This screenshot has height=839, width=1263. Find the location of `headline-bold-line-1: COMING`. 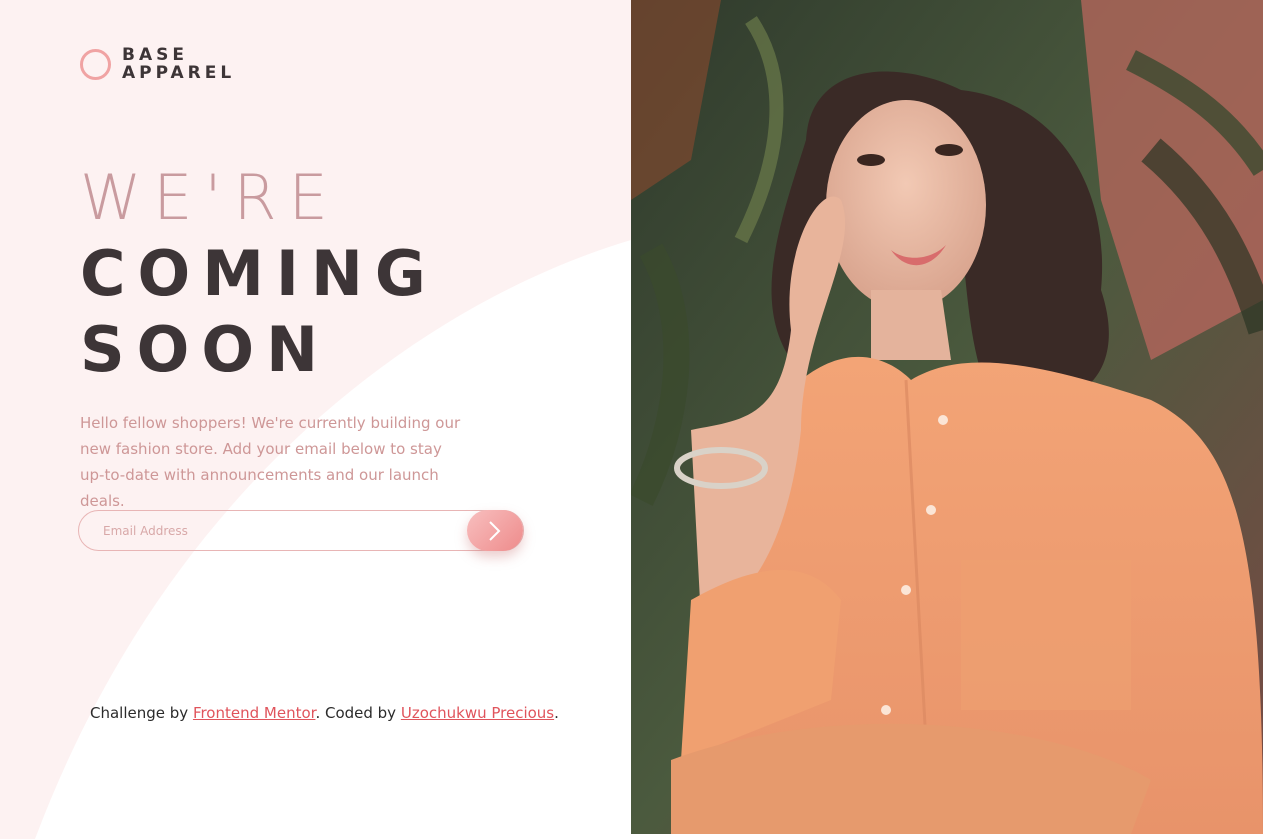

headline-bold-line-1: COMING is located at coordinates (259, 273).